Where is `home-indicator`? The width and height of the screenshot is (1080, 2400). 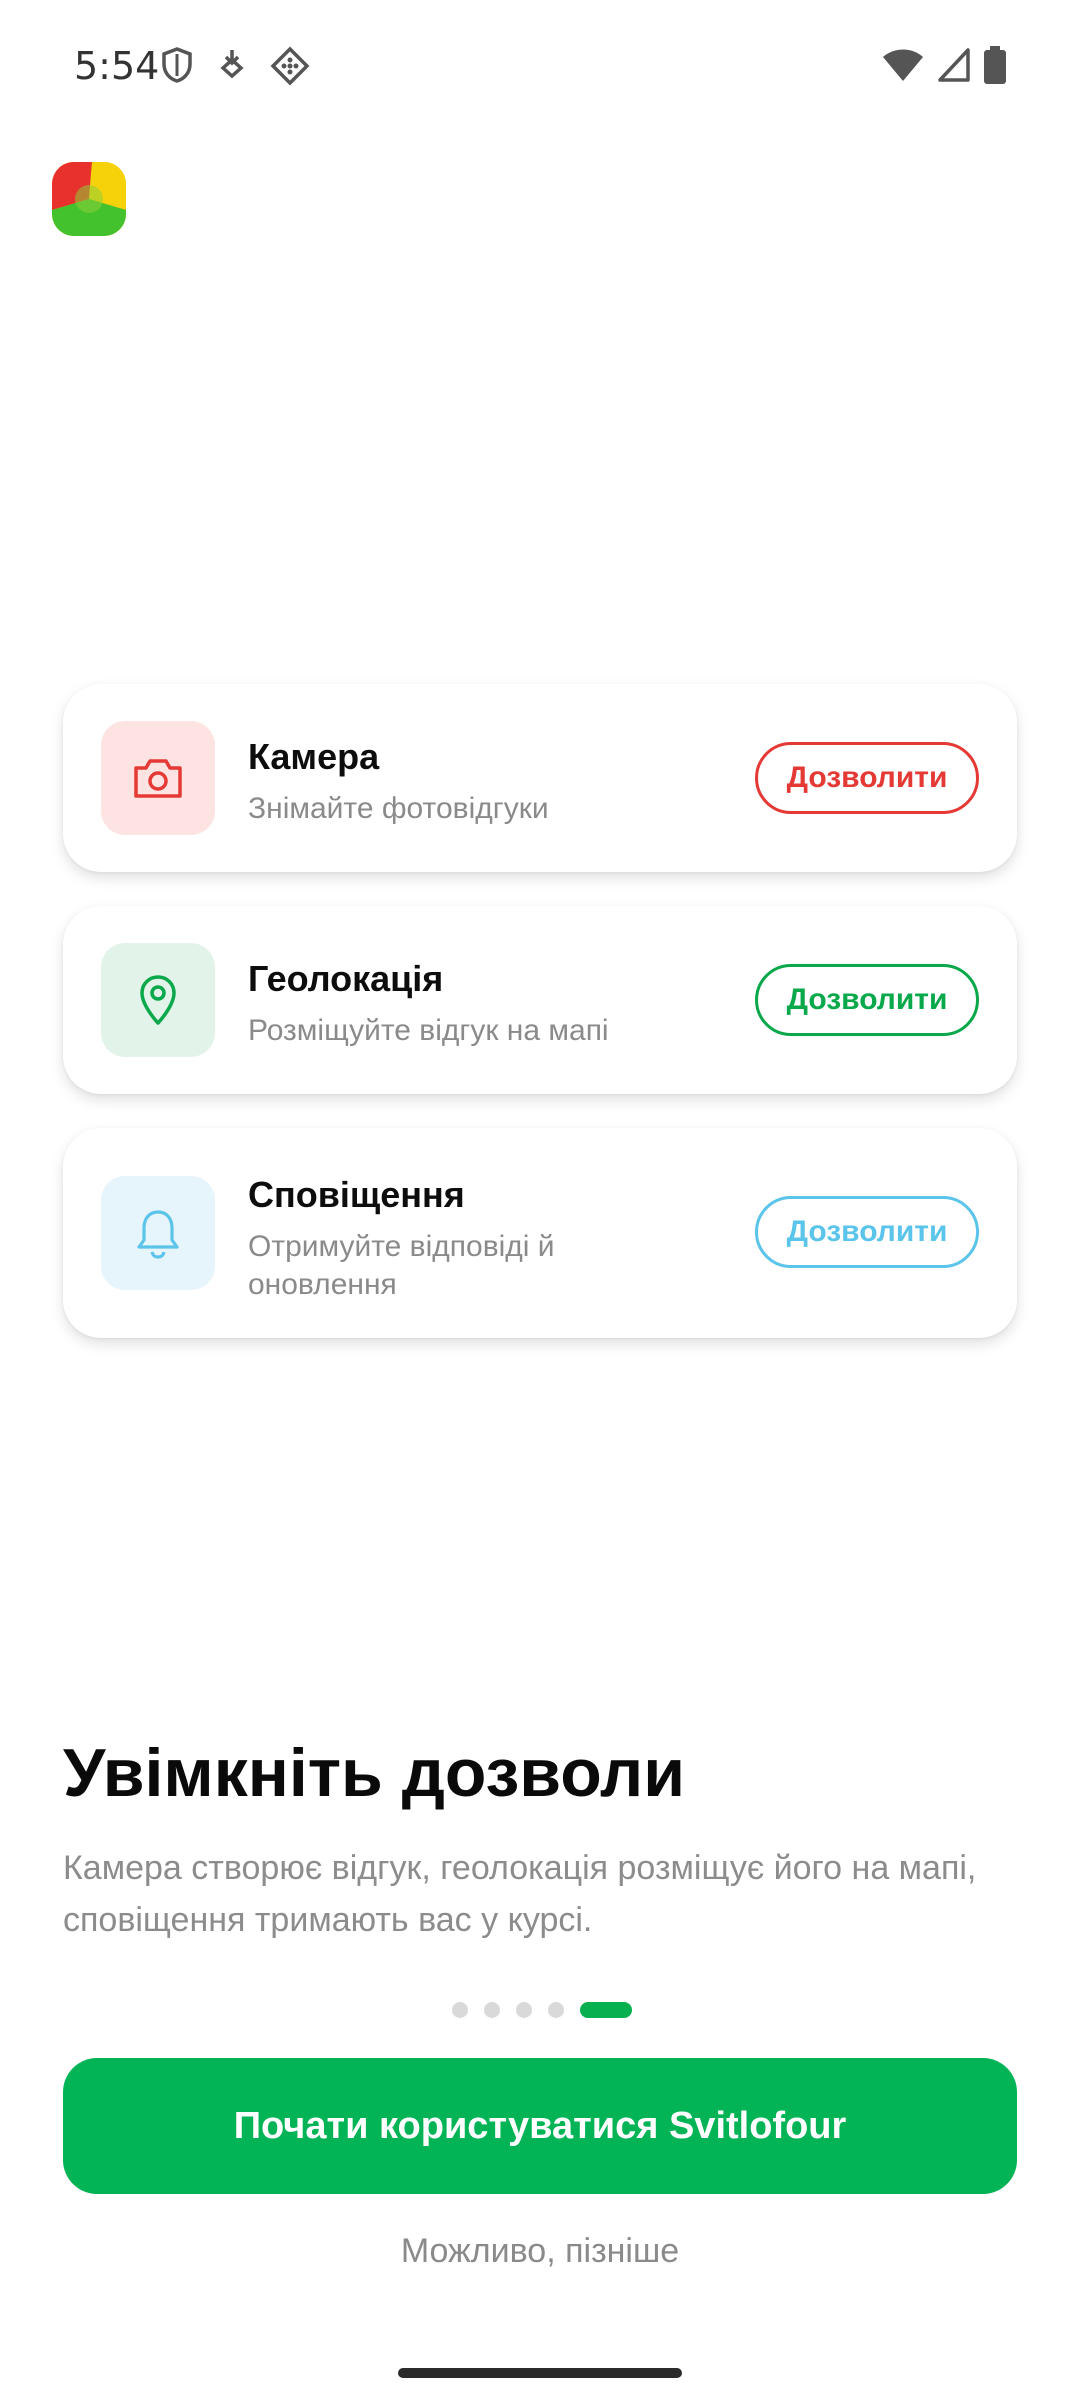 home-indicator is located at coordinates (540, 2373).